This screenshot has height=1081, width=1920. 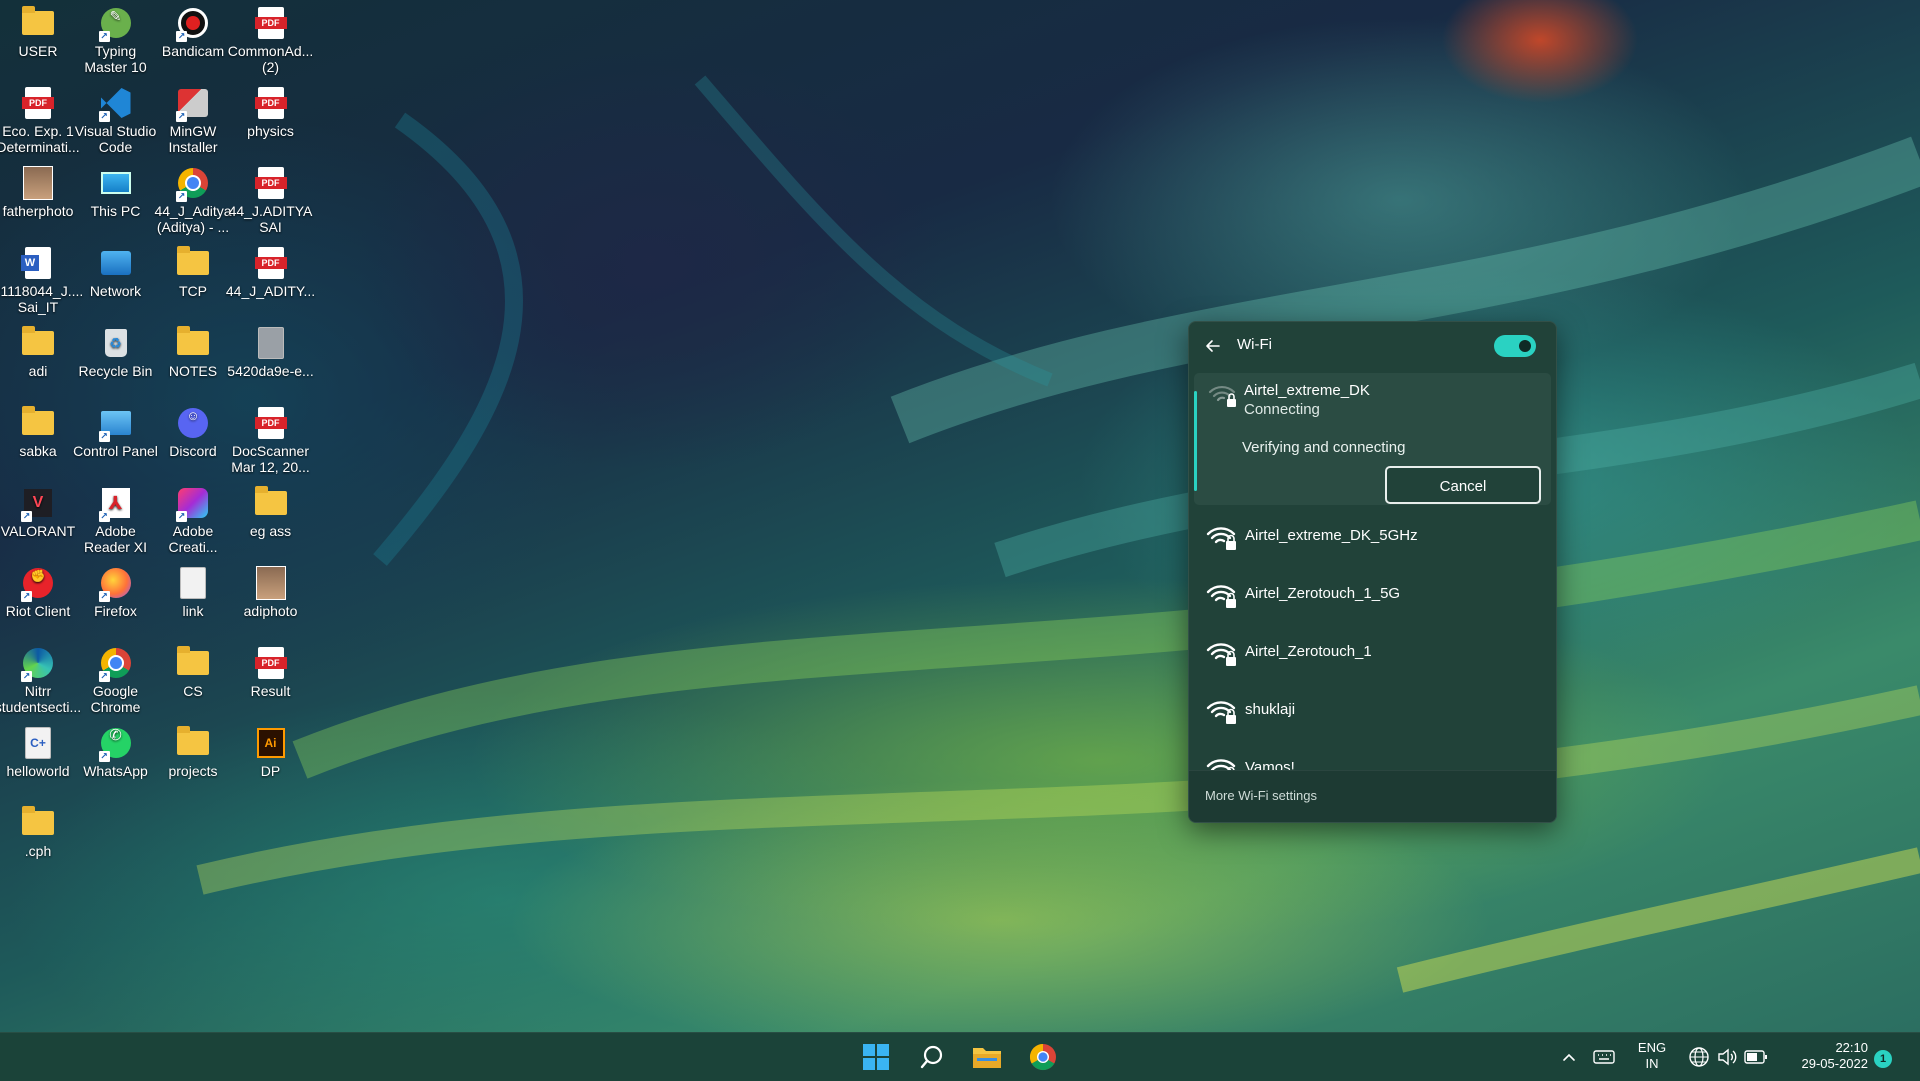 I want to click on desktop-icon-cph: .cph, so click(x=42, y=841).